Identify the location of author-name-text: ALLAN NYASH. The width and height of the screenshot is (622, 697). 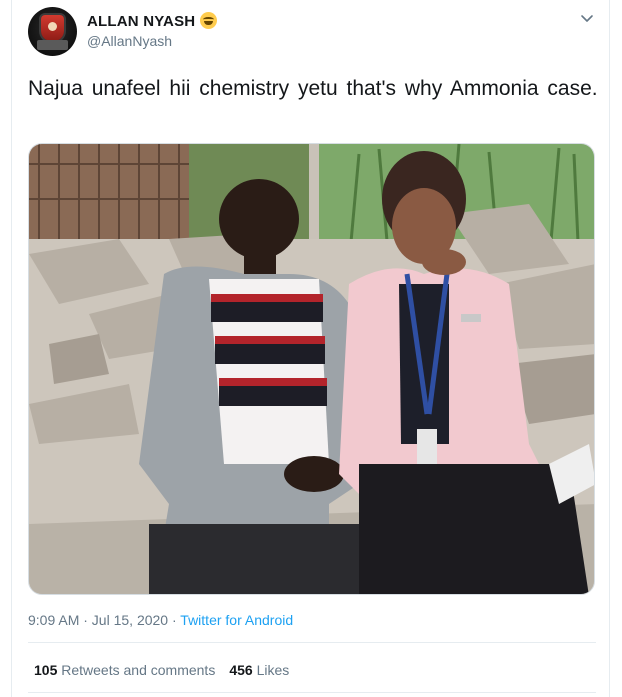
(141, 21).